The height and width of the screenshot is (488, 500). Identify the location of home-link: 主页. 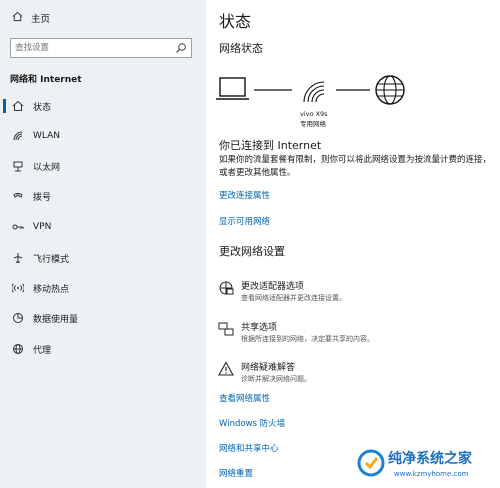
(31, 18).